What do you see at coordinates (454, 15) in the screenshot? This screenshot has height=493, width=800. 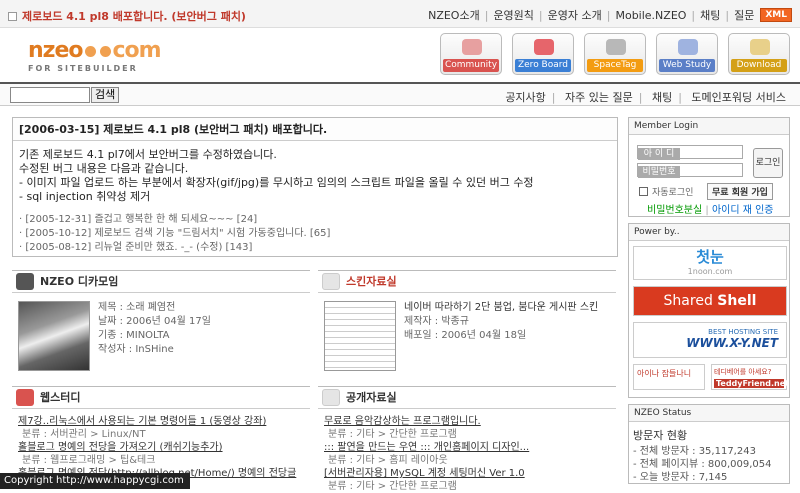 I see `nav-about: NZEO소개` at bounding box center [454, 15].